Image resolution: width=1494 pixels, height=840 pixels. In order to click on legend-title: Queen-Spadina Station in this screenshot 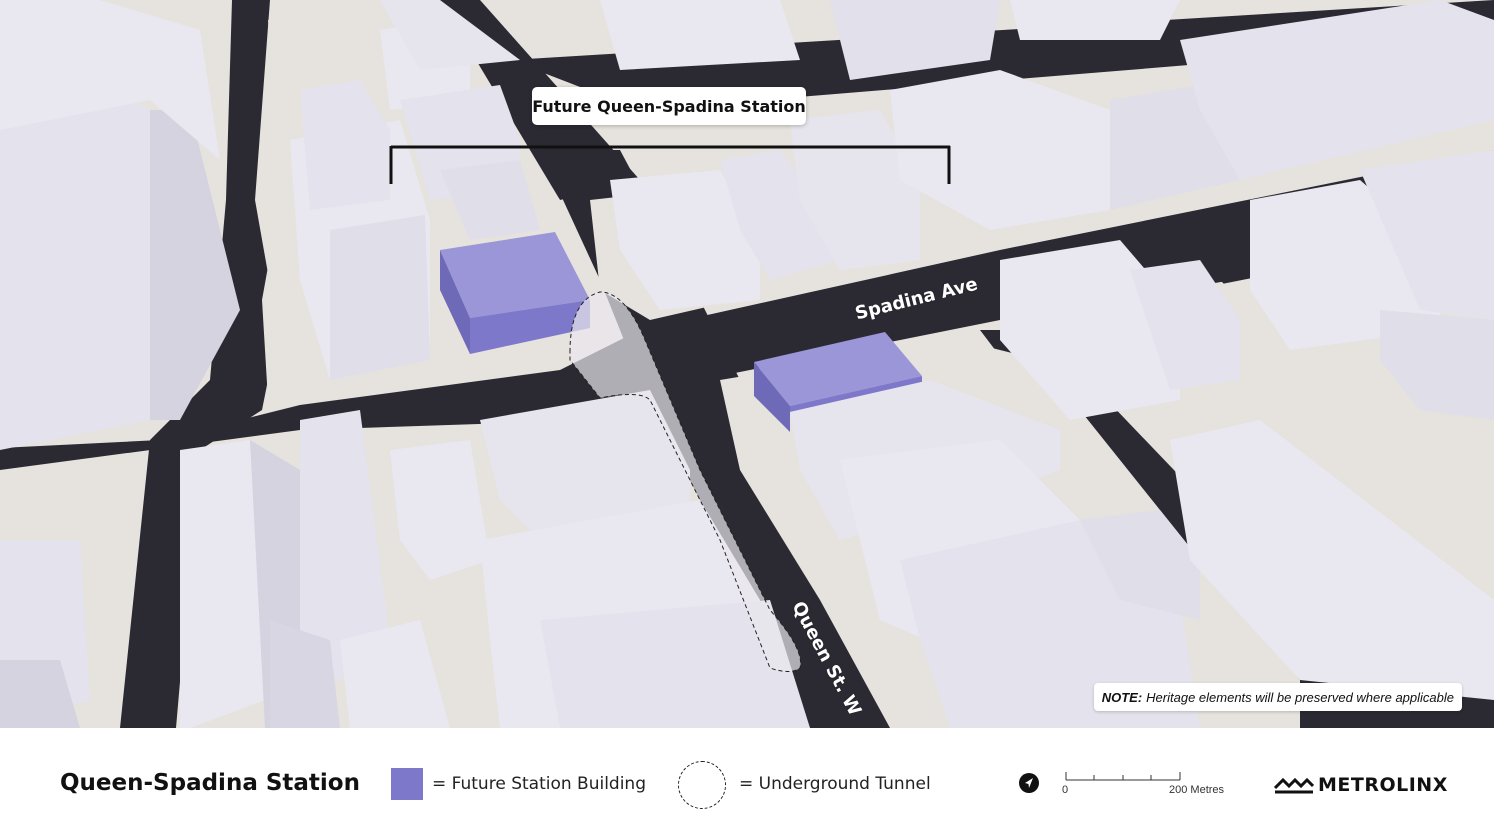, I will do `click(210, 783)`.